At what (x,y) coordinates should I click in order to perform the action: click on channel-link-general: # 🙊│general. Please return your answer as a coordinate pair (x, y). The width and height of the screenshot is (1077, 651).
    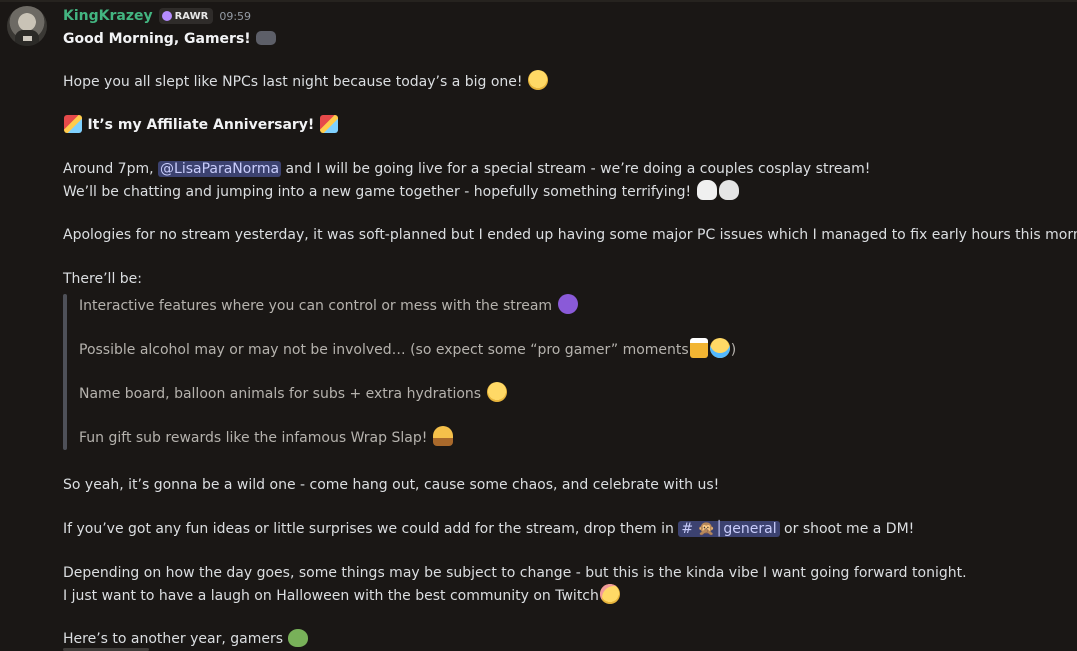
    Looking at the image, I should click on (729, 529).